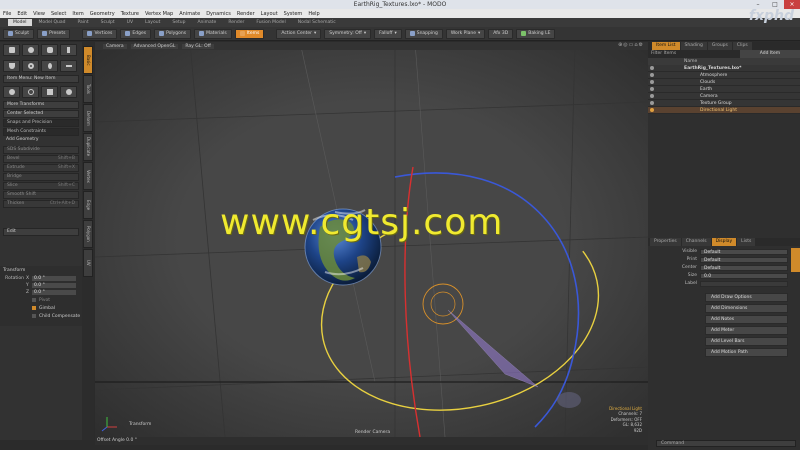 This screenshot has height=450, width=800. What do you see at coordinates (130, 22) in the screenshot?
I see `tab-uv: UV` at bounding box center [130, 22].